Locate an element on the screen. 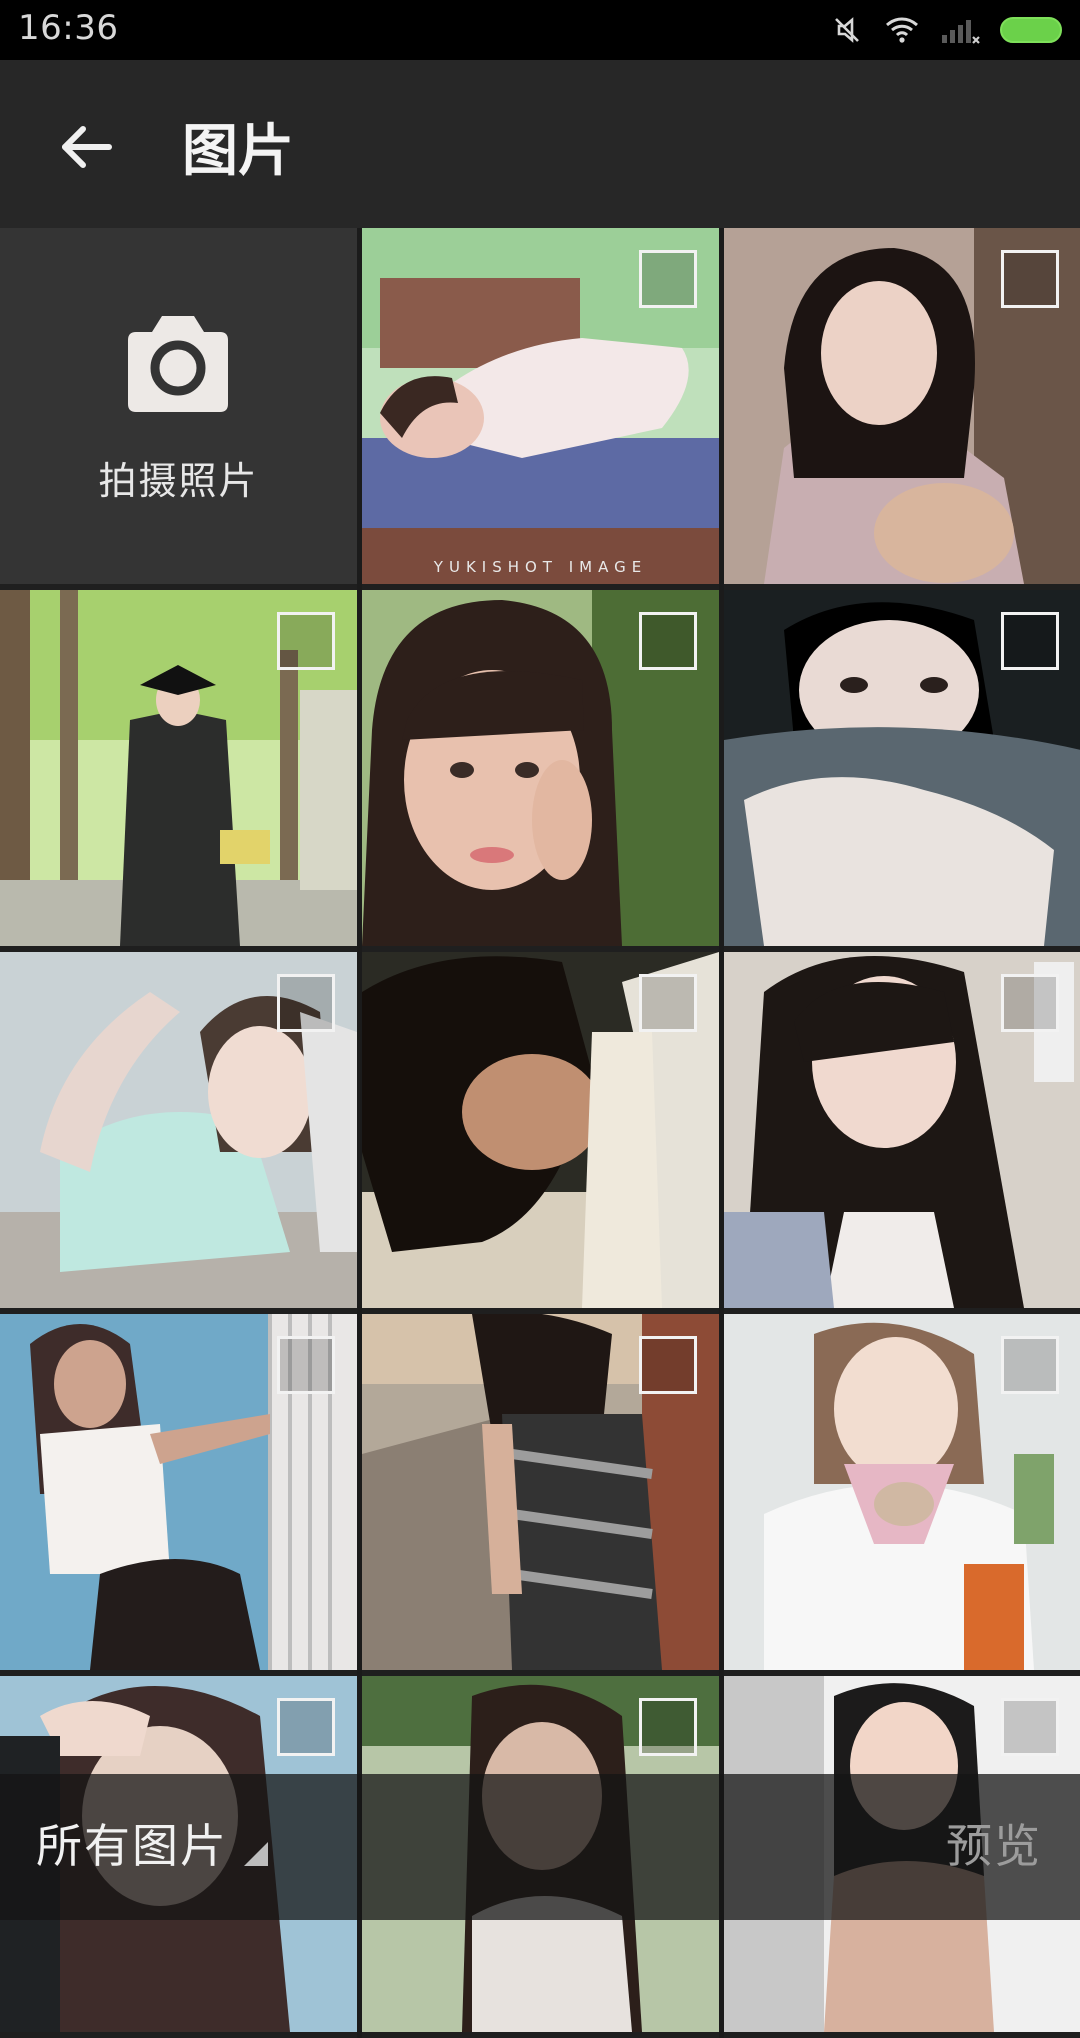 Image resolution: width=1080 pixels, height=2038 pixels. wifi-icon is located at coordinates (902, 30).